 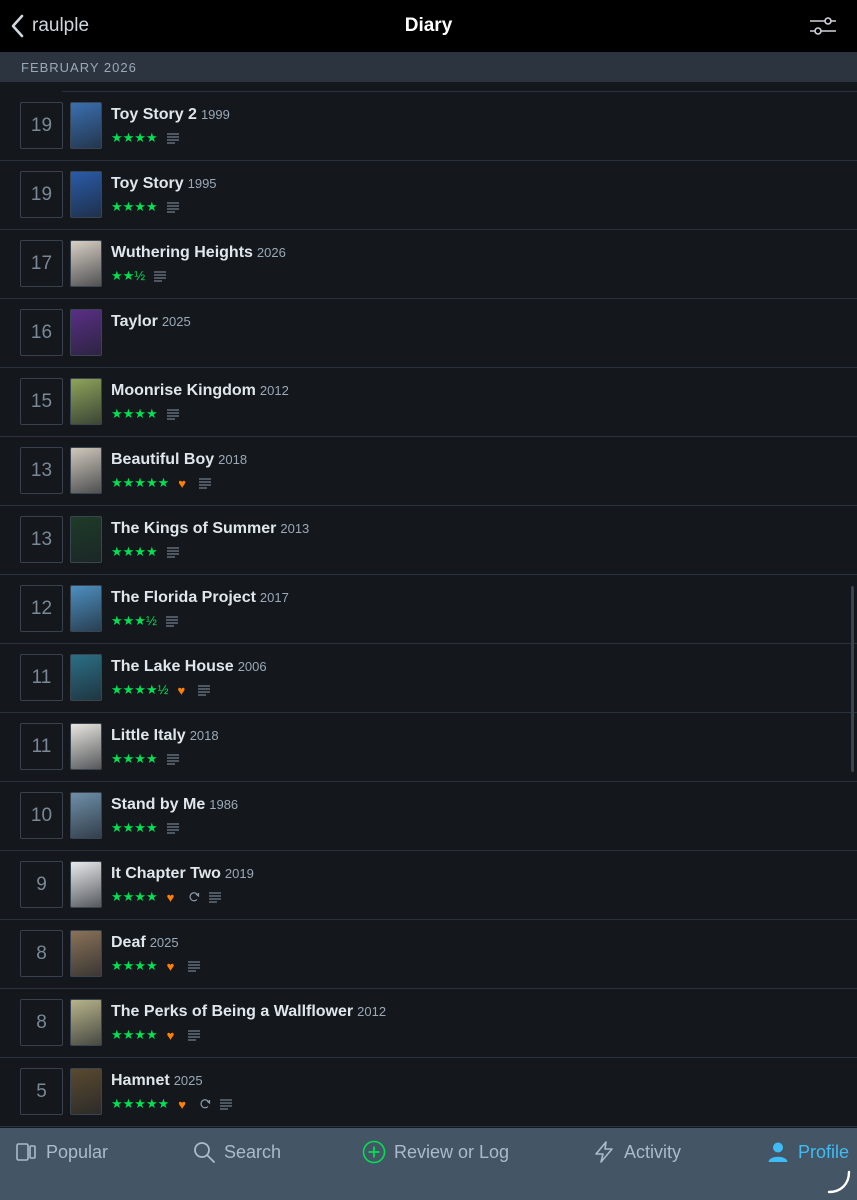 I want to click on film-title: The Perks of Being a Wallflower, so click(x=232, y=1011).